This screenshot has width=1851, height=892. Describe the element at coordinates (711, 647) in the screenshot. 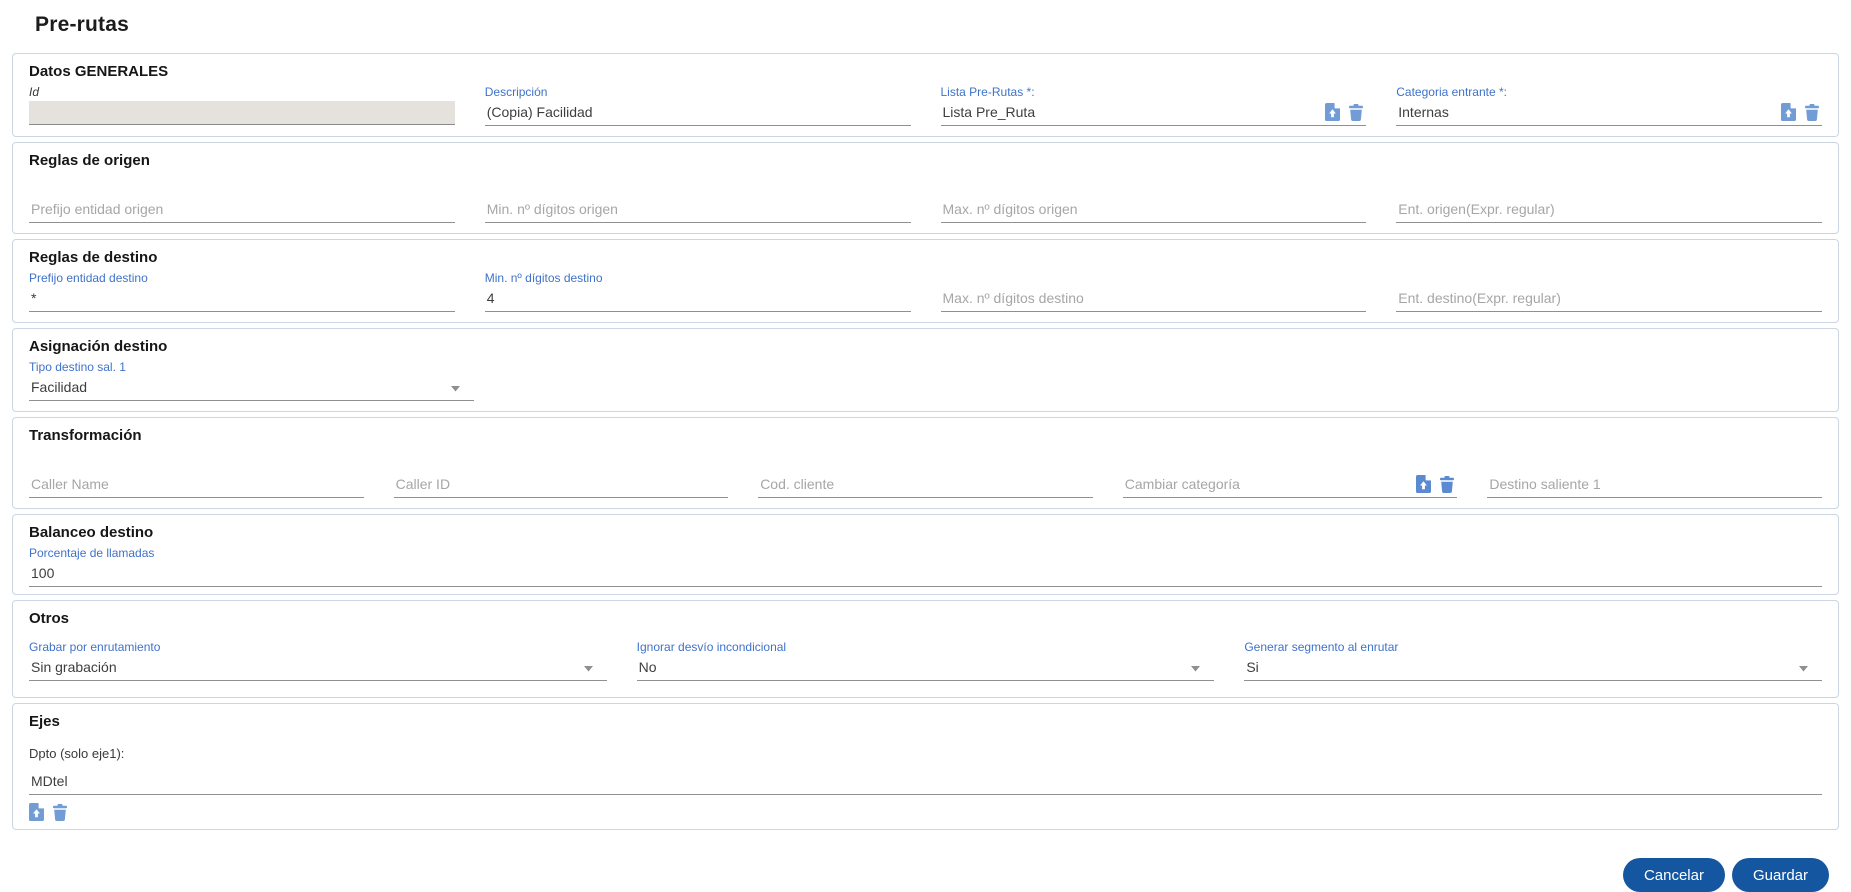

I see `ignorar-desvio-label: Ignorar desvío incondicional` at that location.